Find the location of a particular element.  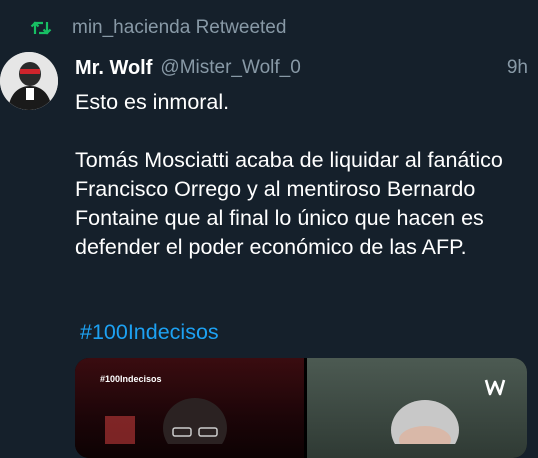

tweet-timestamp: 9h is located at coordinates (517, 68).